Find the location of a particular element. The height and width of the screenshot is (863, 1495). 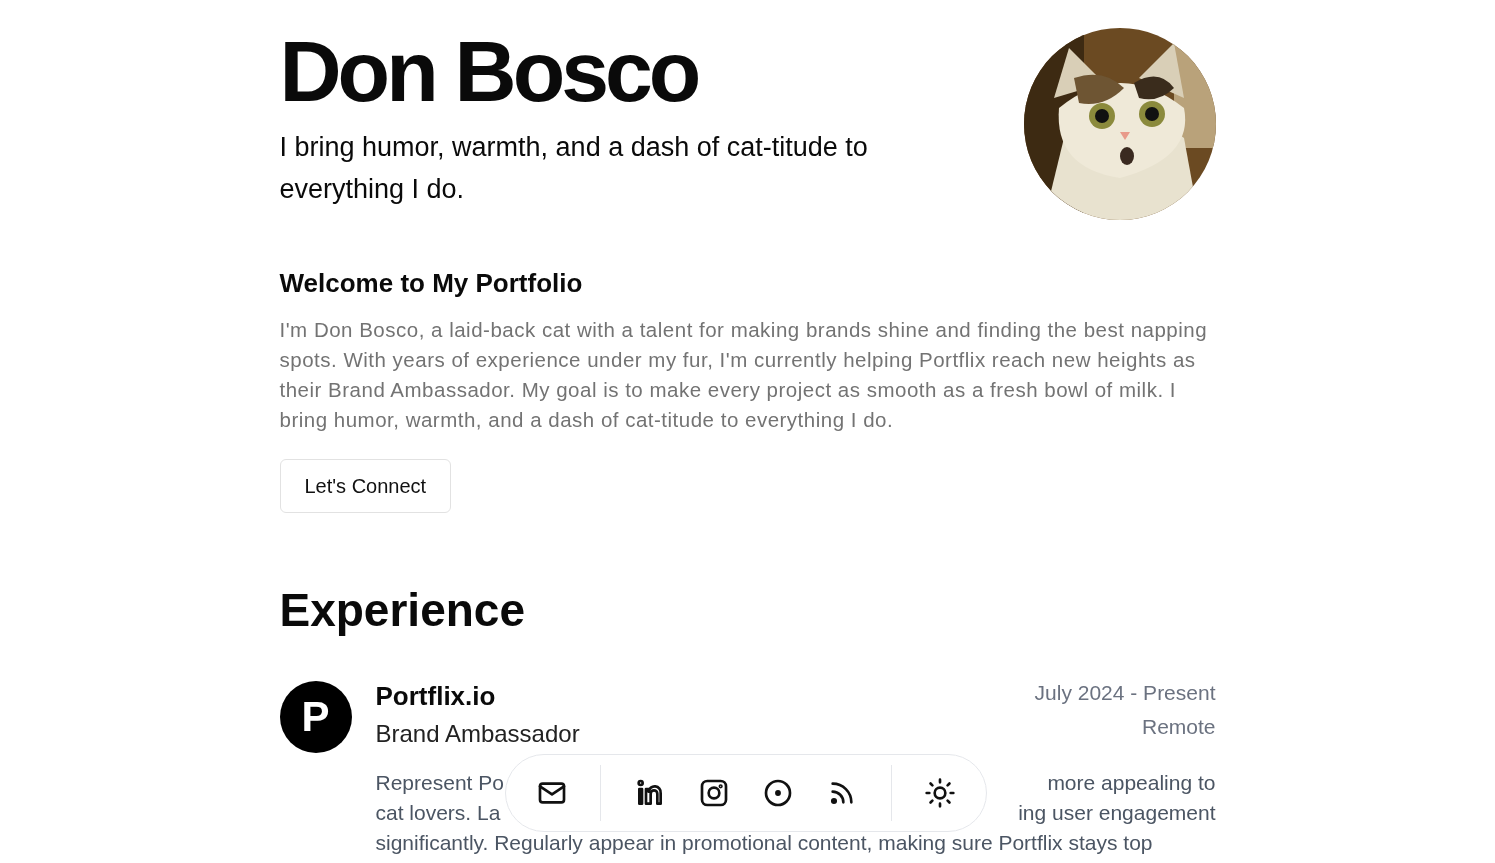

company-name: Portflix.io is located at coordinates (436, 696).